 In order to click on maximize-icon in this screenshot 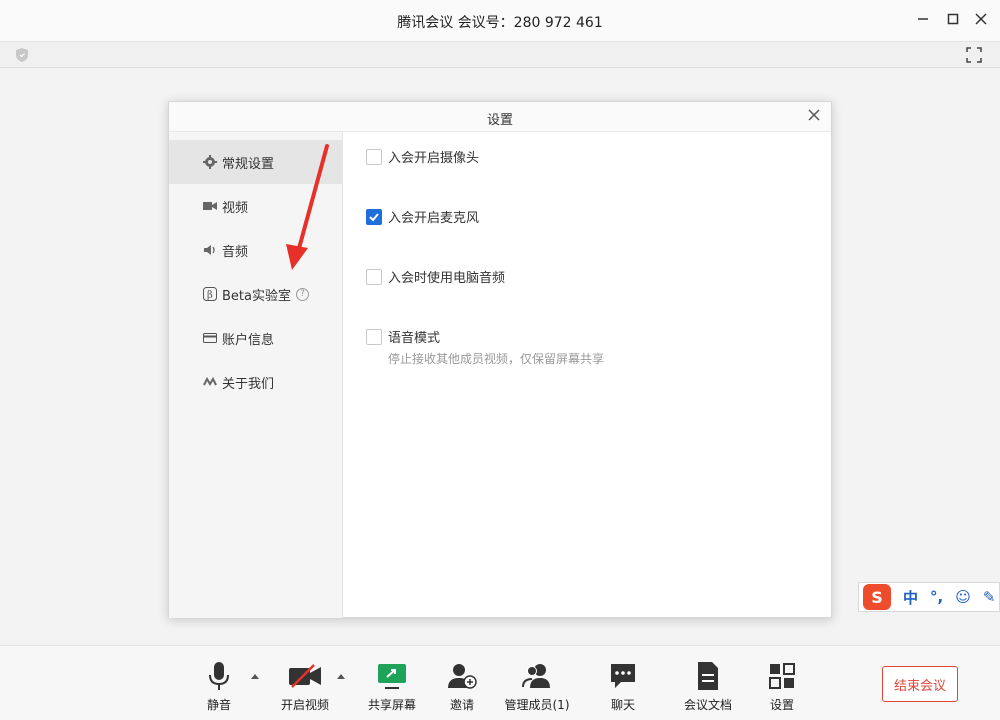, I will do `click(953, 21)`.